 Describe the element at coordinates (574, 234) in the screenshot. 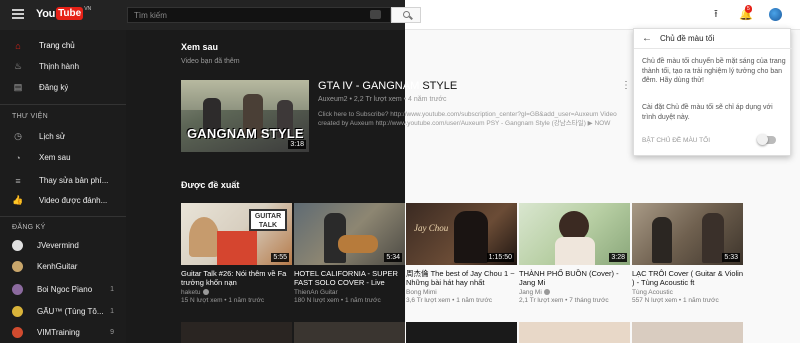

I see `video-thumbnail: 3:28` at that location.